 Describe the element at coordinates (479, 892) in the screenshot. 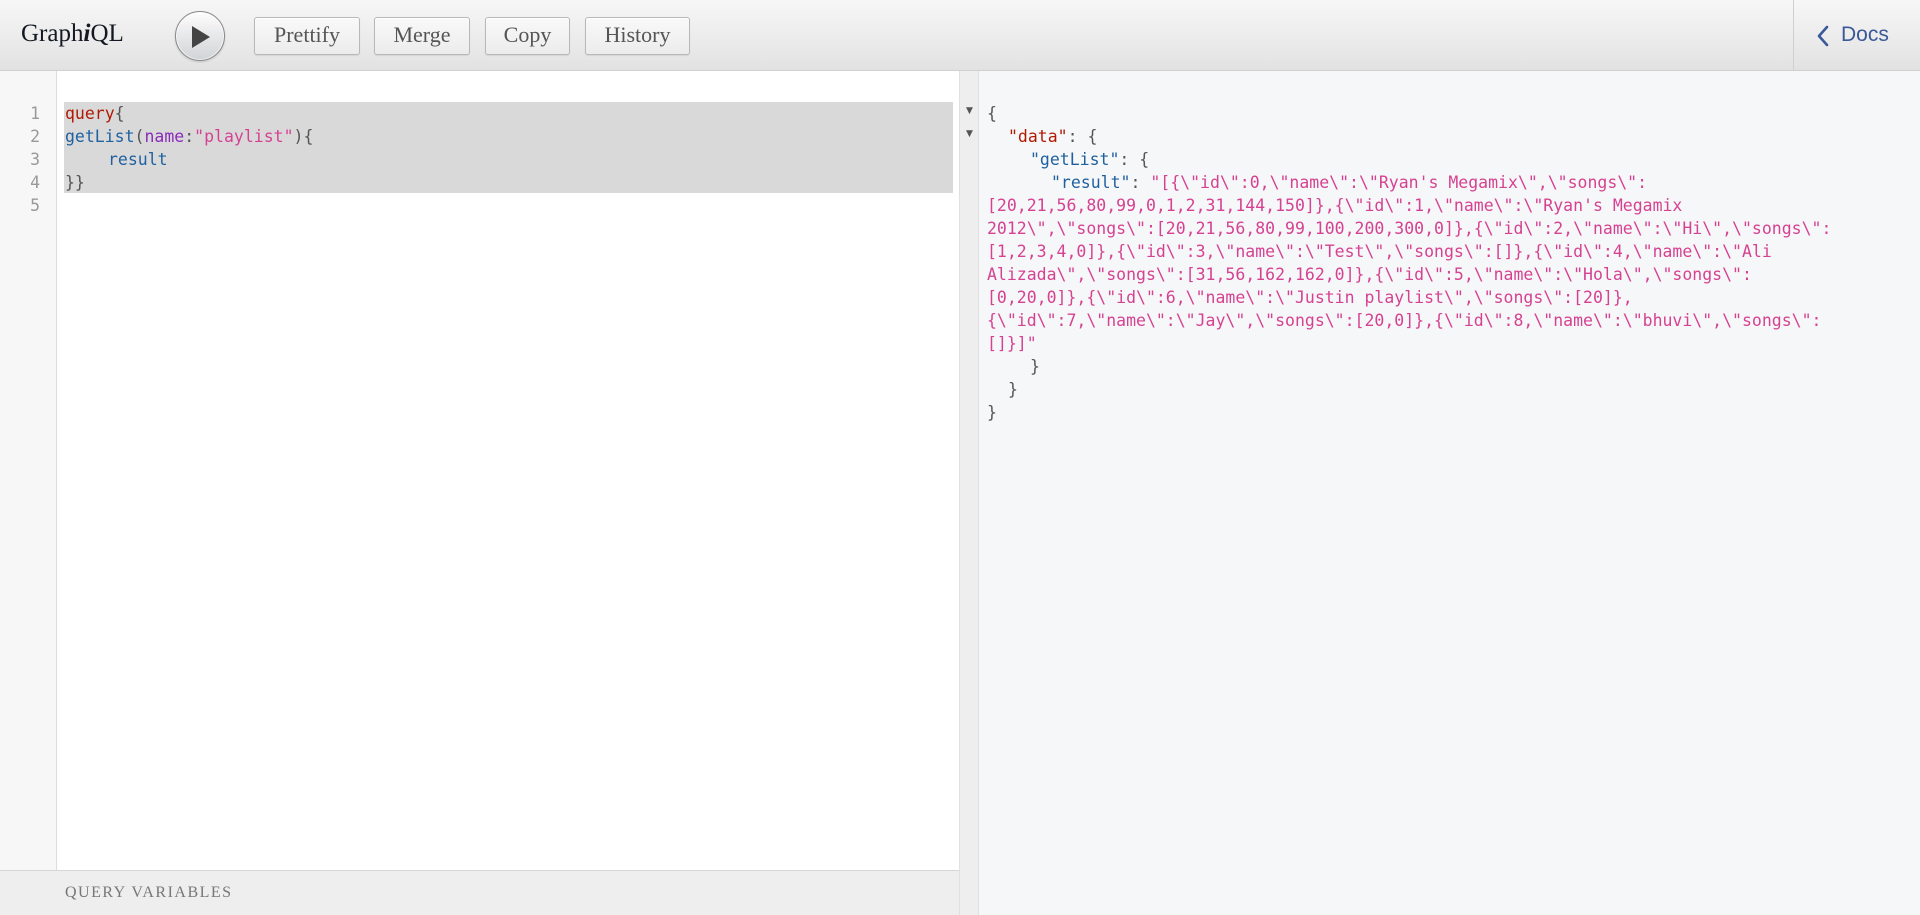

I see `query-variables-toggle: Query Variables` at that location.